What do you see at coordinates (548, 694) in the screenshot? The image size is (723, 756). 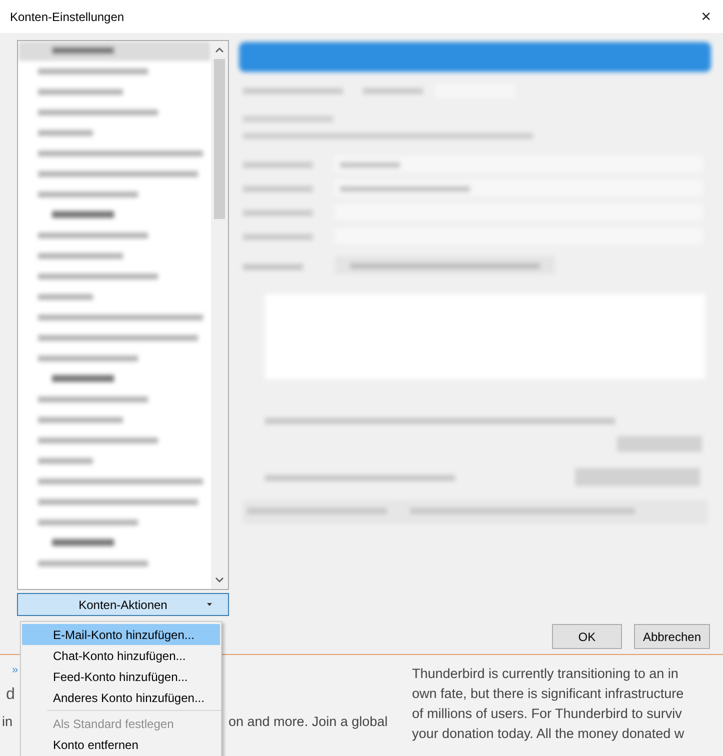 I see `paragraph-line: own fate, but there is significant infrastructure` at bounding box center [548, 694].